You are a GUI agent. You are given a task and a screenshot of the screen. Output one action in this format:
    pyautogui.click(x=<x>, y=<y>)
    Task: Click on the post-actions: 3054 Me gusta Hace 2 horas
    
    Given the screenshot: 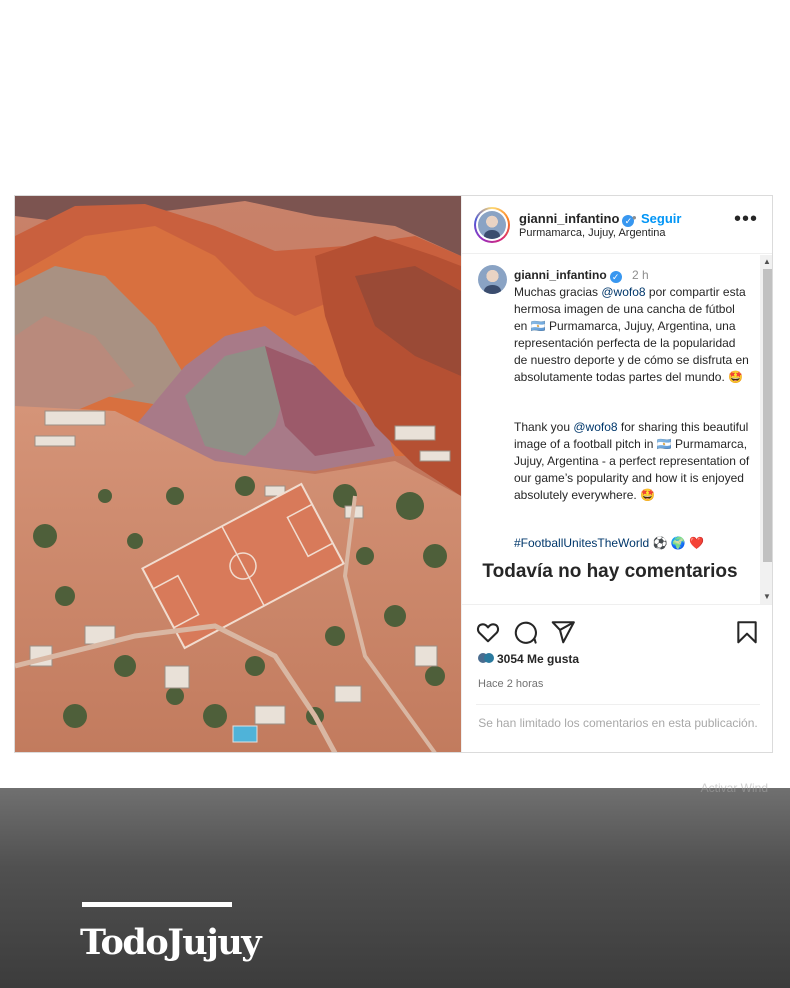 What is the action you would take?
    pyautogui.click(x=617, y=652)
    